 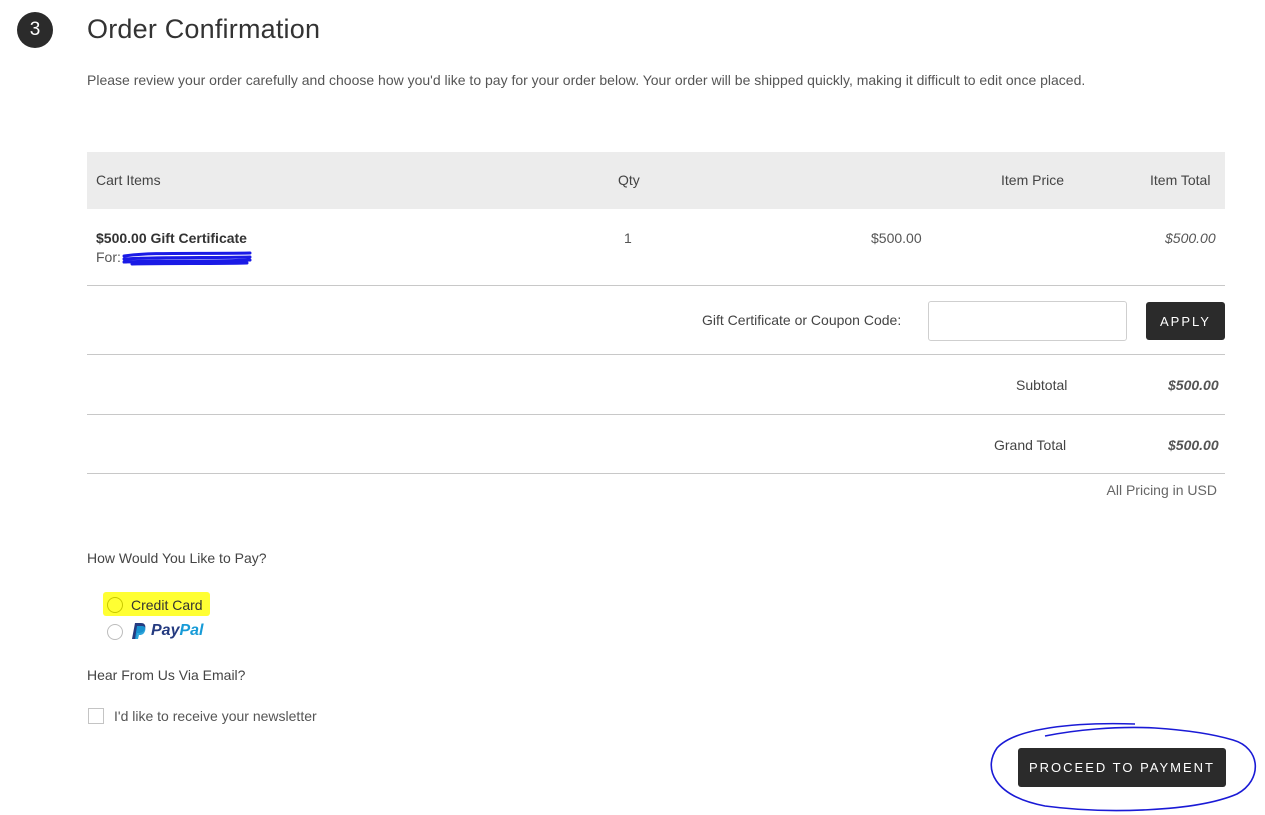 What do you see at coordinates (108, 257) in the screenshot?
I see `item-recipient-label: For:` at bounding box center [108, 257].